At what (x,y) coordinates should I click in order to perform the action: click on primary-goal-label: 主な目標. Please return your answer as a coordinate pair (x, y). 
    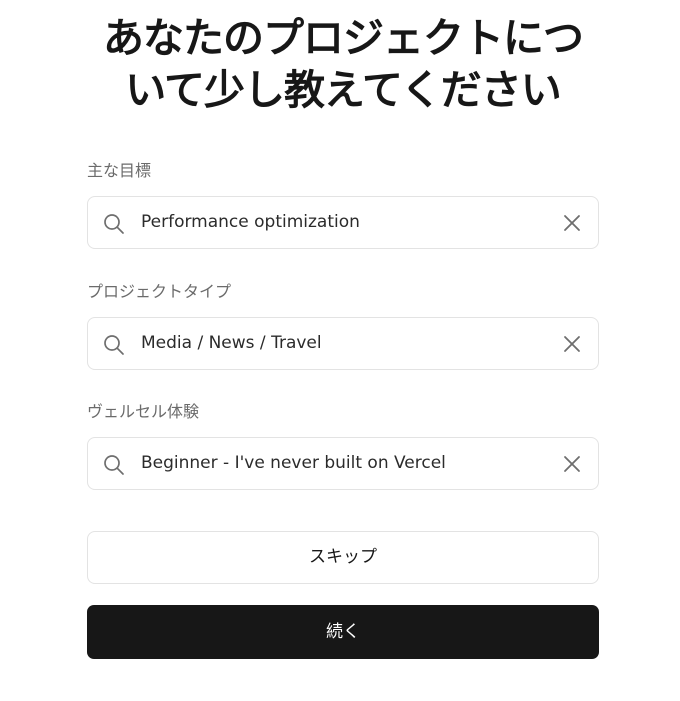
    Looking at the image, I should click on (119, 170).